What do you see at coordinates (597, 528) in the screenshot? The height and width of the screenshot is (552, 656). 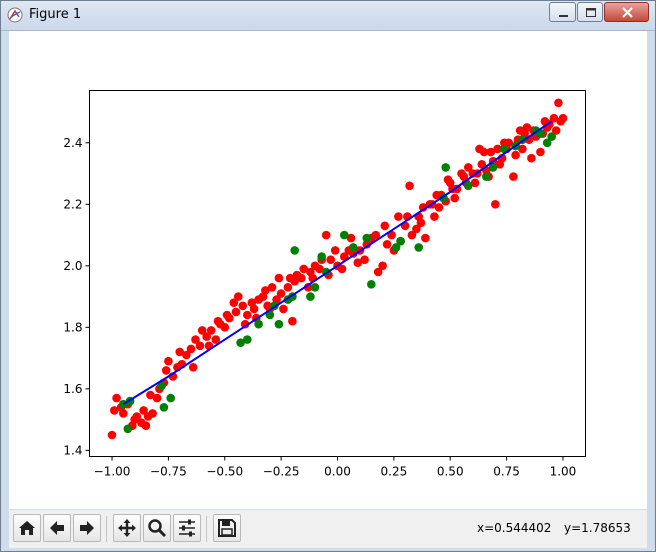 I see `cursor-y-readout: y=1.78653` at bounding box center [597, 528].